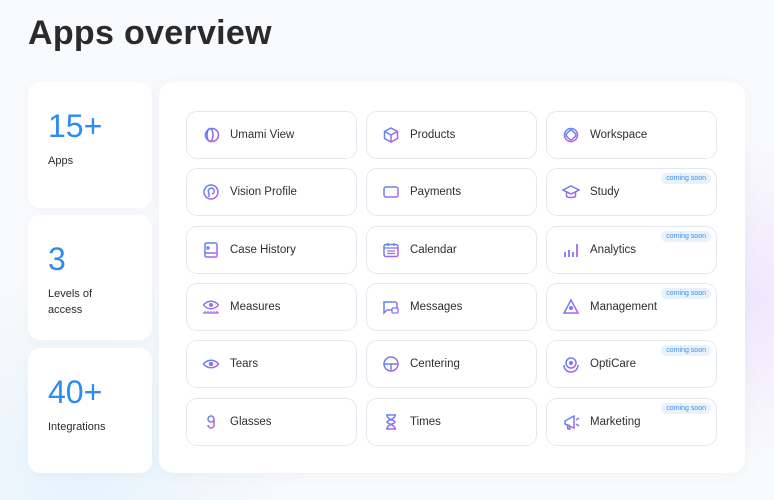 The image size is (774, 500). I want to click on app-name: Messages, so click(436, 306).